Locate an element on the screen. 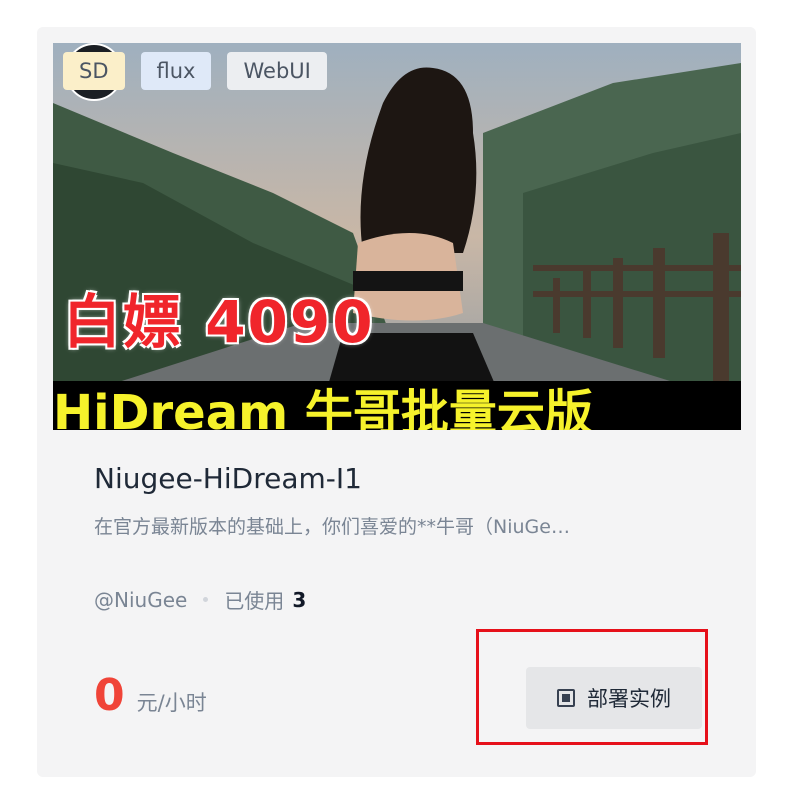 Image resolution: width=790 pixels, height=811 pixels. card-meta: @NiuGee 已使用 3 is located at coordinates (200, 599).